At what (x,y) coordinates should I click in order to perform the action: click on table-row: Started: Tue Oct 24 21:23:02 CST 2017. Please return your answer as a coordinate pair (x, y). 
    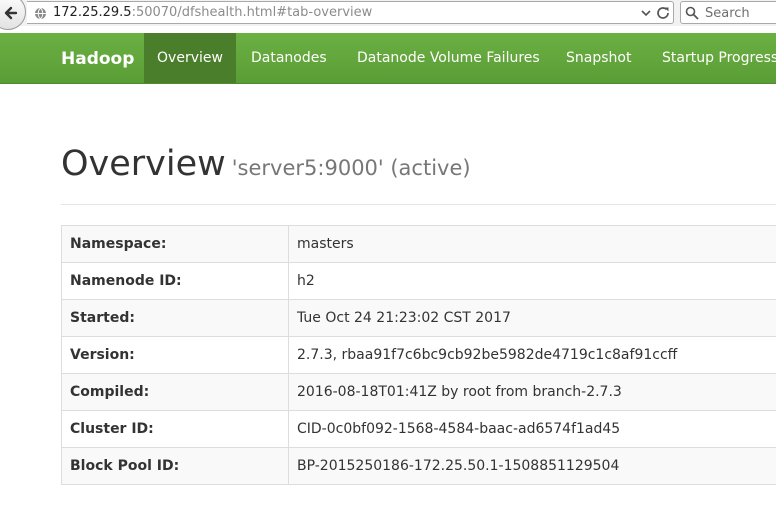
    Looking at the image, I should click on (418, 318).